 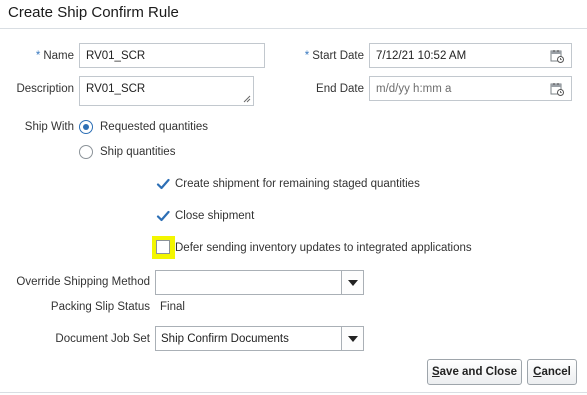 I want to click on end-date-label: End Date, so click(x=340, y=89).